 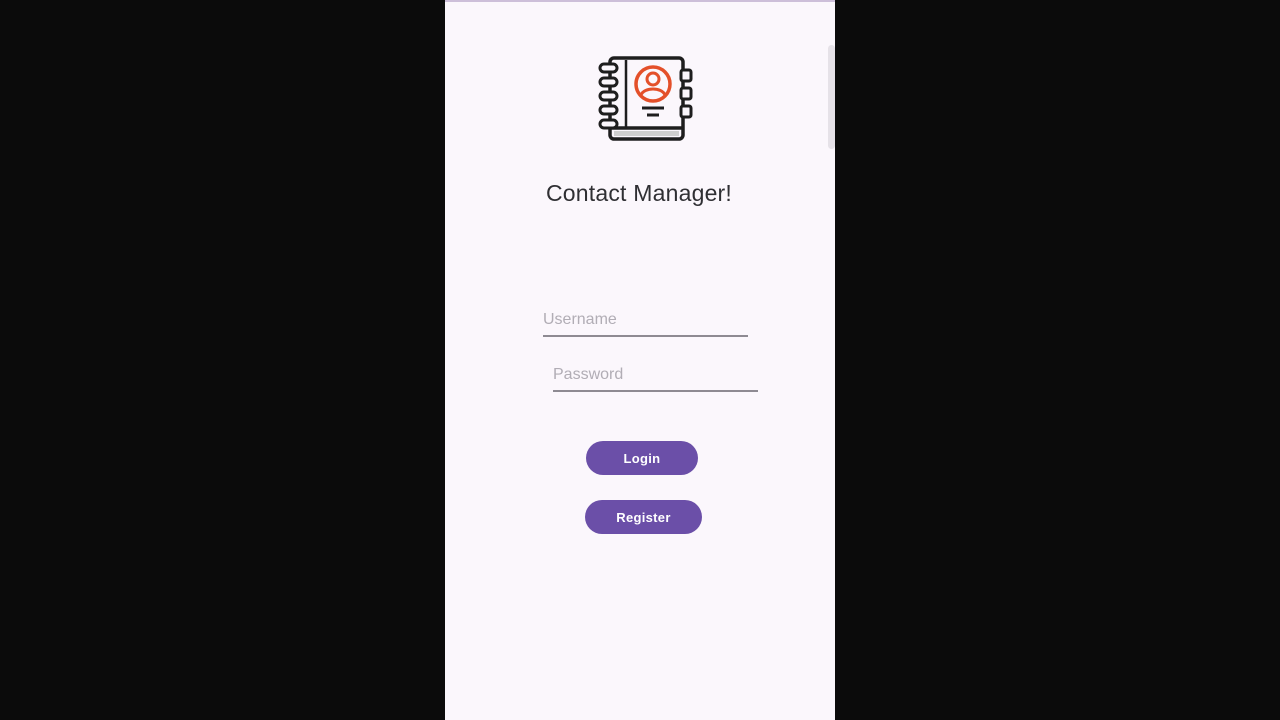 I want to click on scroll-indicator, so click(x=831, y=97).